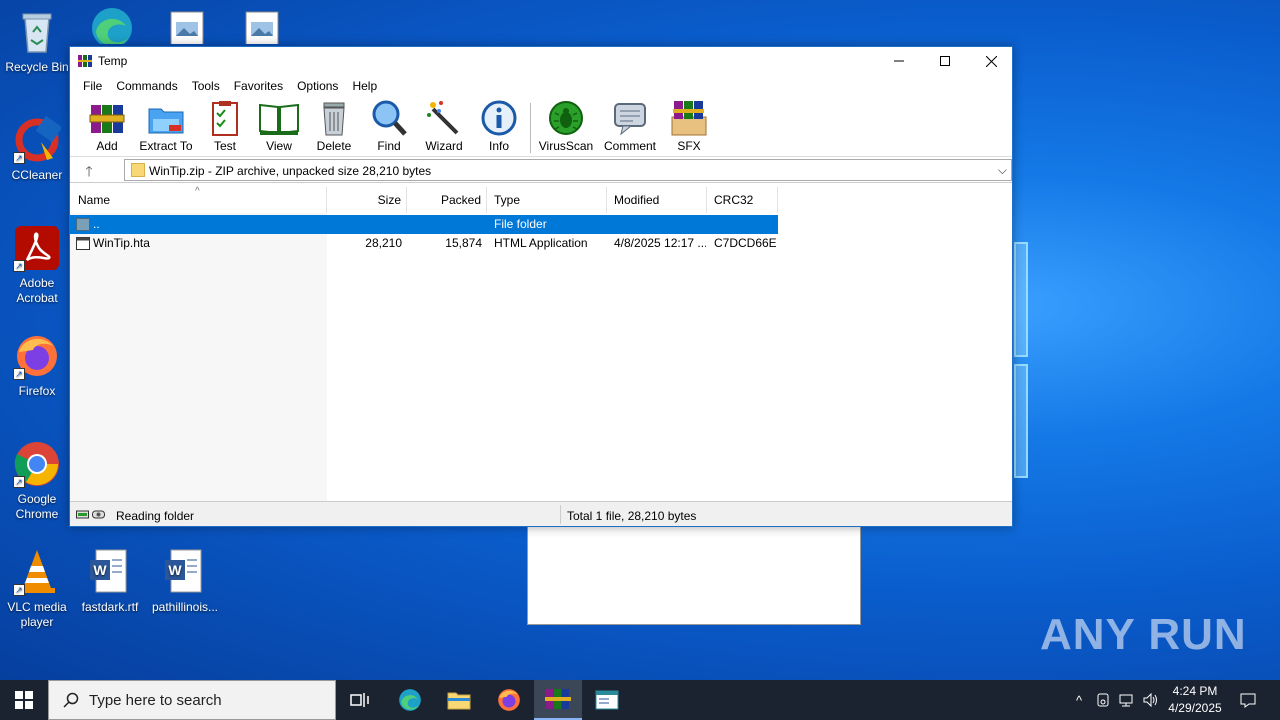 The image size is (1280, 720). What do you see at coordinates (1143, 634) in the screenshot?
I see `anyrun-watermark: ANY RUN` at bounding box center [1143, 634].